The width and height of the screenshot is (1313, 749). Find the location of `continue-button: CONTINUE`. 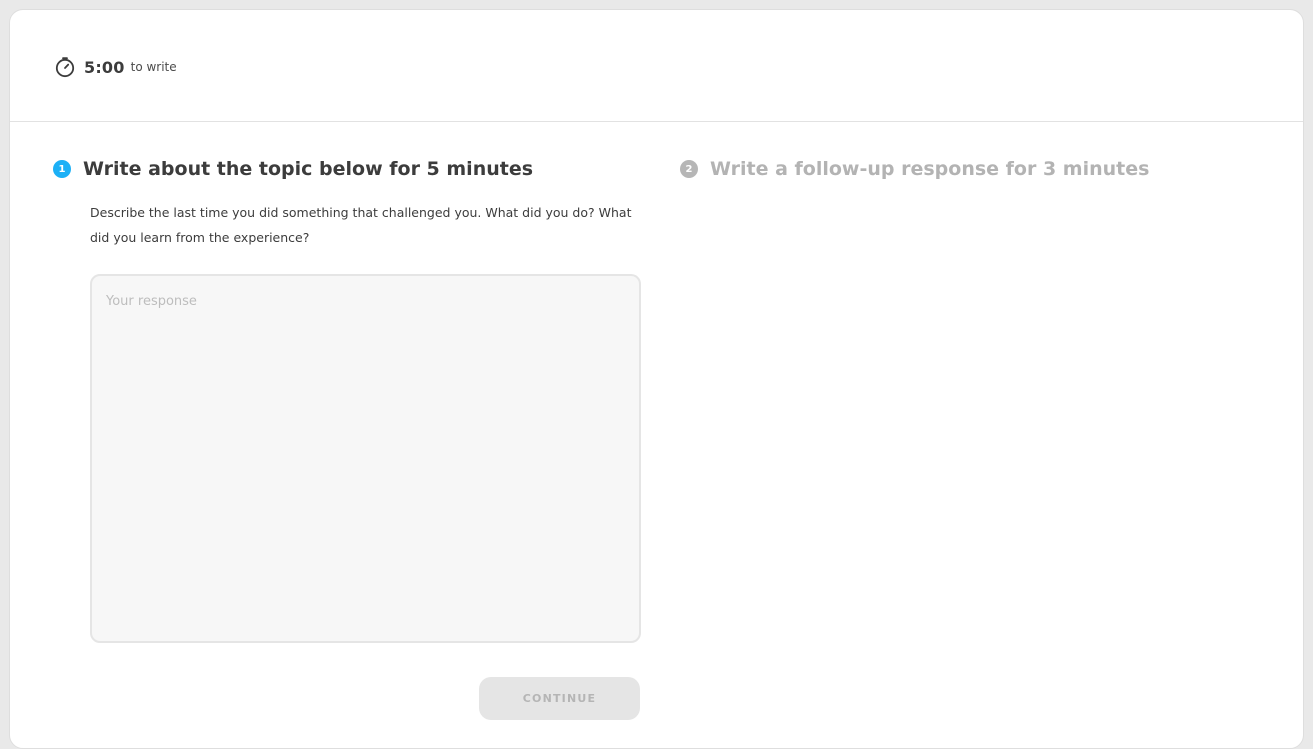

continue-button: CONTINUE is located at coordinates (559, 698).